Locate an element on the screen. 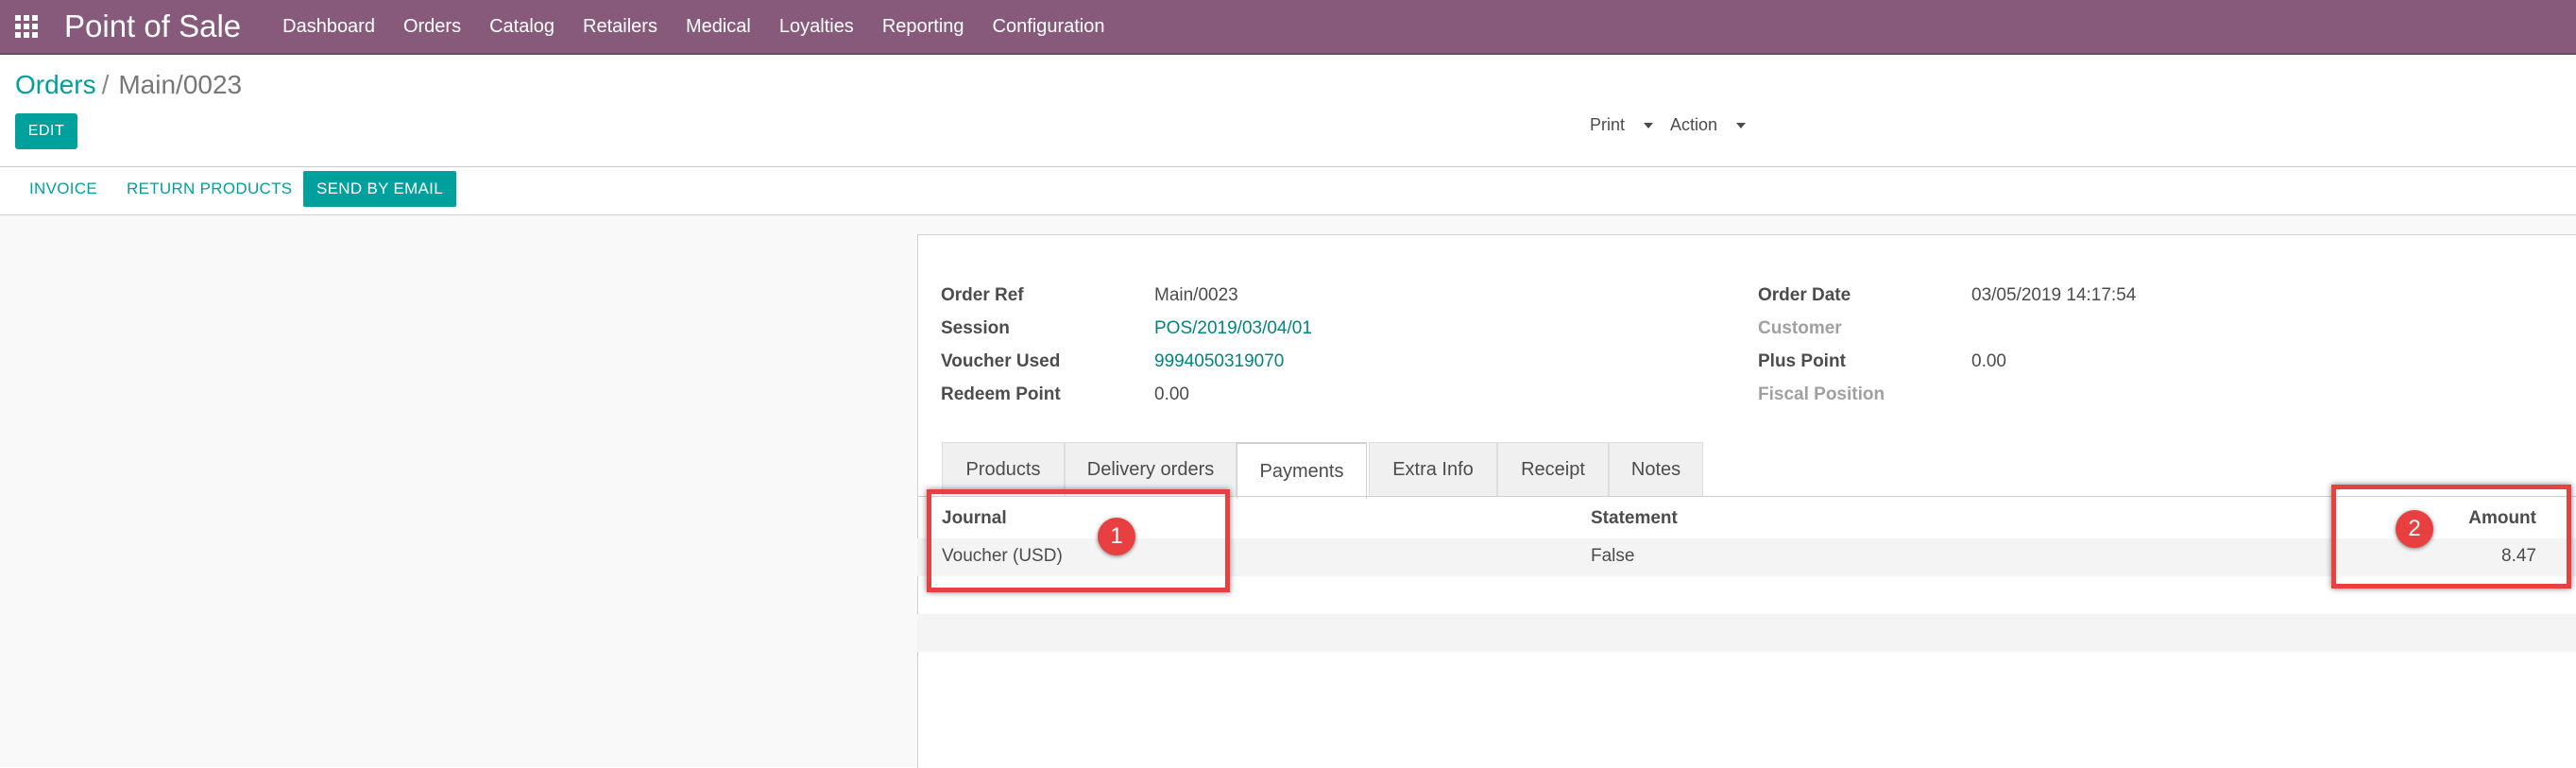 This screenshot has height=768, width=2576. statement-column-header: Statement is located at coordinates (1635, 518).